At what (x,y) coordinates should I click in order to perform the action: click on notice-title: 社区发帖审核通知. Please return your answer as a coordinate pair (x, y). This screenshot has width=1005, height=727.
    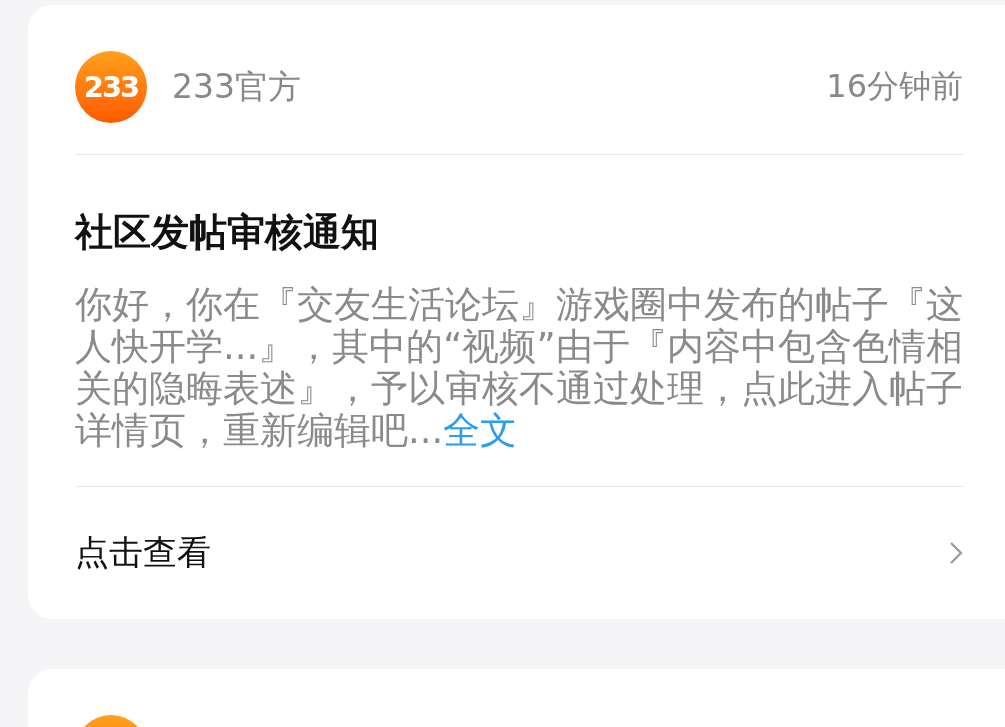
    Looking at the image, I should click on (227, 232).